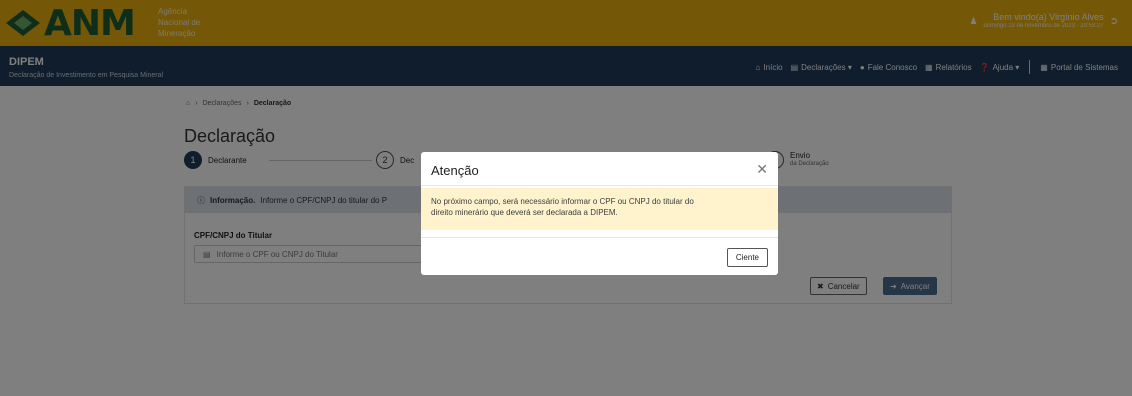  What do you see at coordinates (762, 169) in the screenshot?
I see `close-icon: ✕` at bounding box center [762, 169].